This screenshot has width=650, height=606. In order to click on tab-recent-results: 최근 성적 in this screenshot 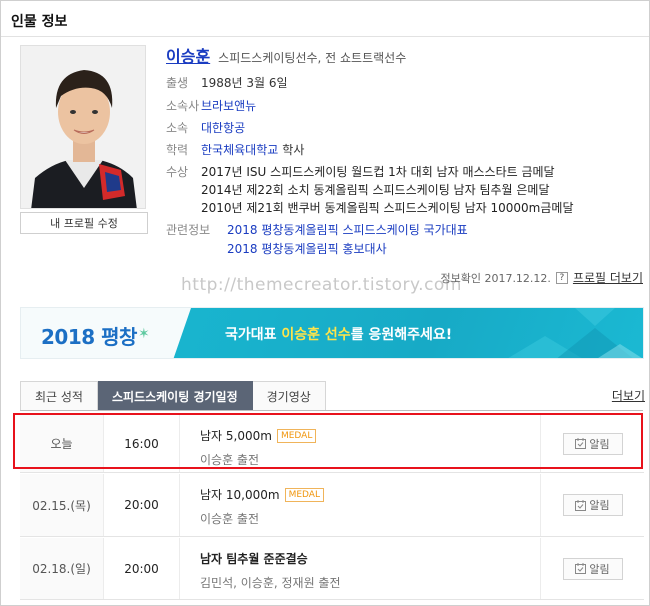, I will do `click(59, 396)`.